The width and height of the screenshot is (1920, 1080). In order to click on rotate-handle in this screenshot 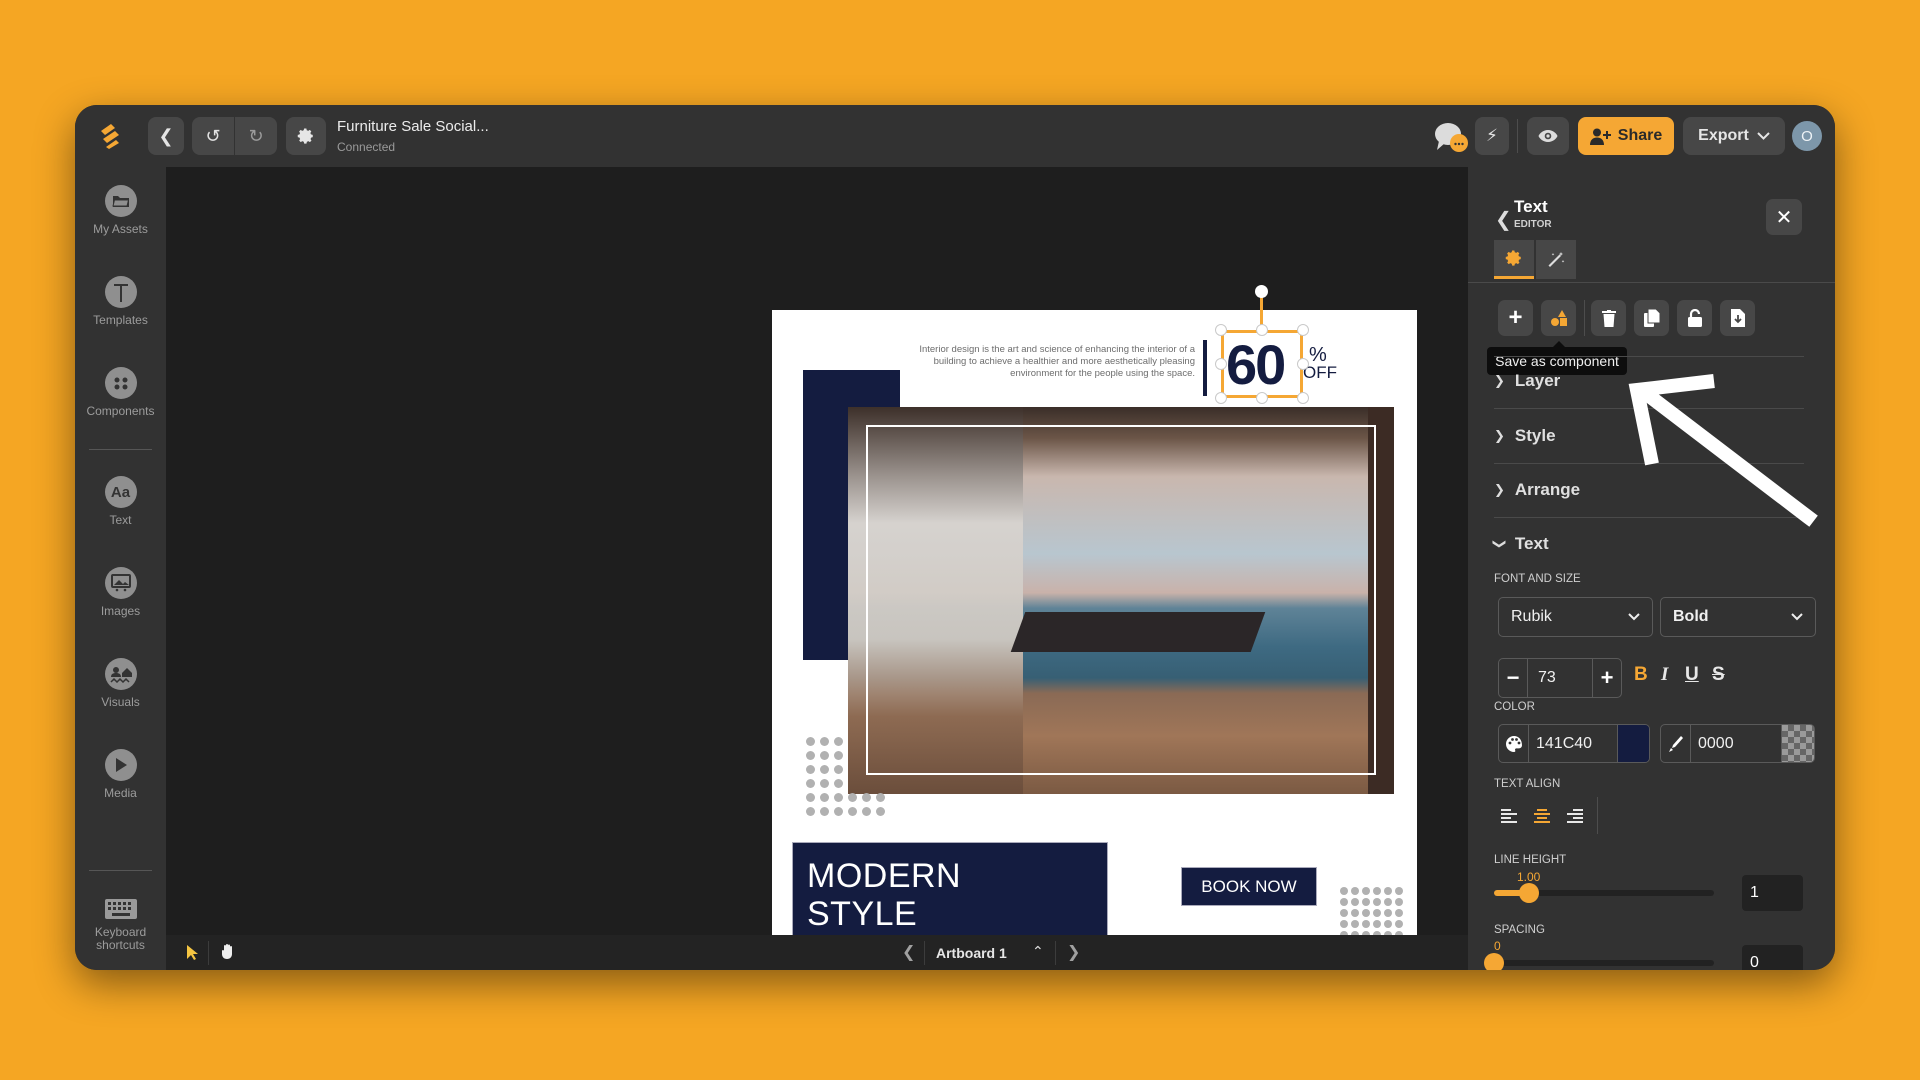, I will do `click(1261, 291)`.